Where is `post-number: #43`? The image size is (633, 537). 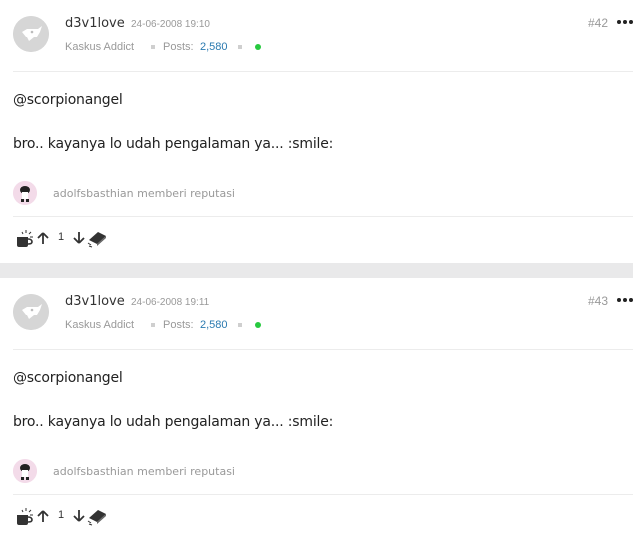
post-number: #43 is located at coordinates (598, 301).